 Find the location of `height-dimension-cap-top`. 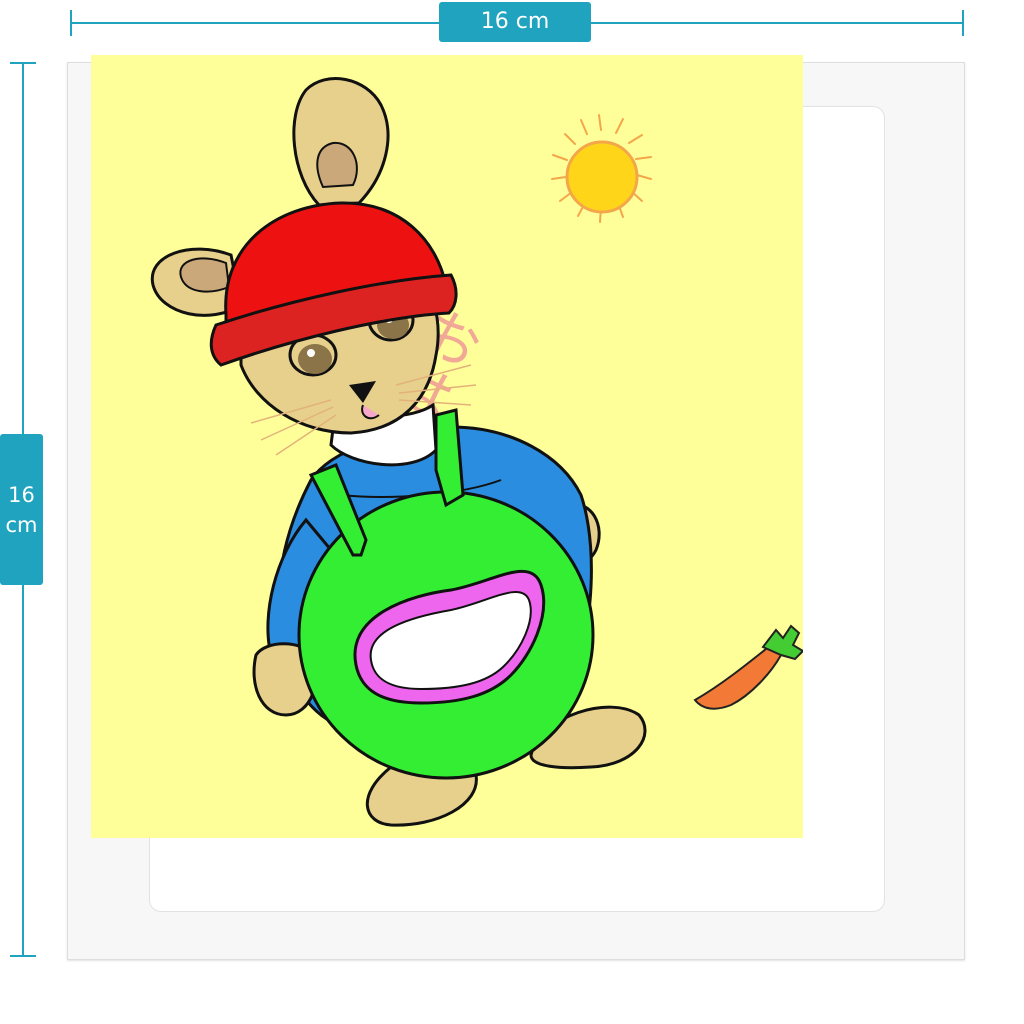

height-dimension-cap-top is located at coordinates (23, 63).